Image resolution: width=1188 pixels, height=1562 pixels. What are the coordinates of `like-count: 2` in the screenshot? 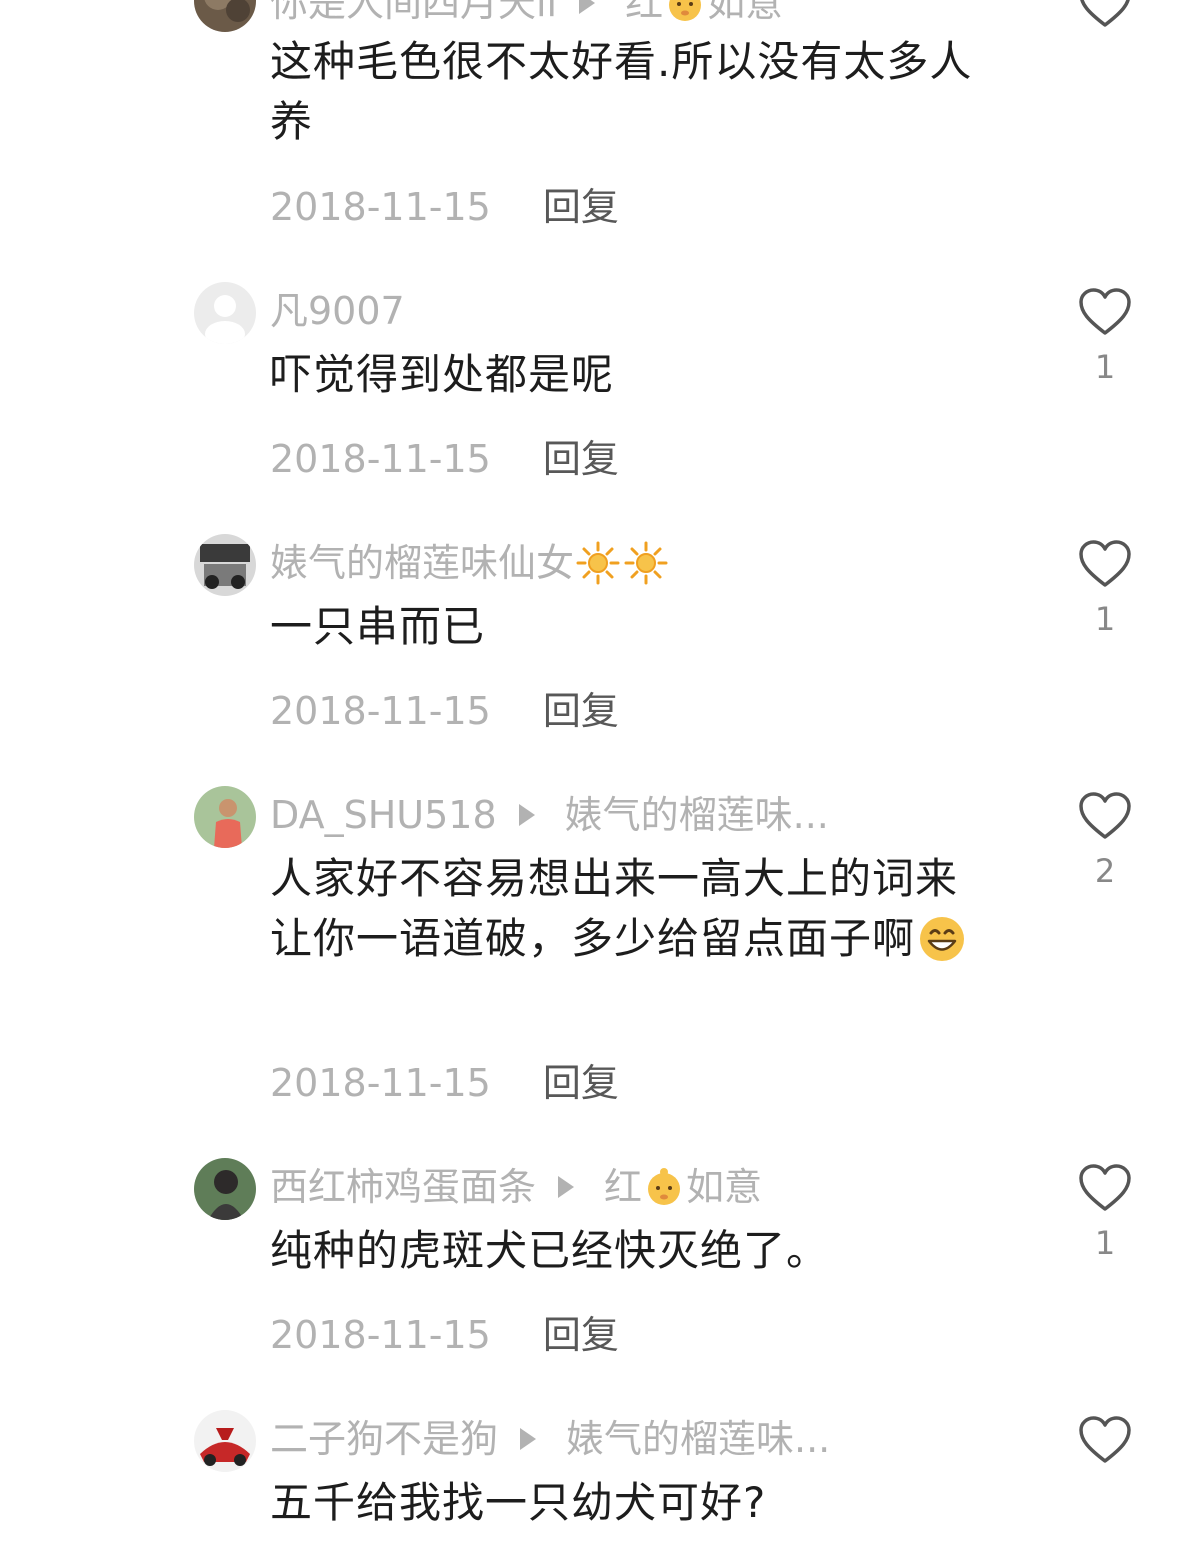 It's located at (1105, 871).